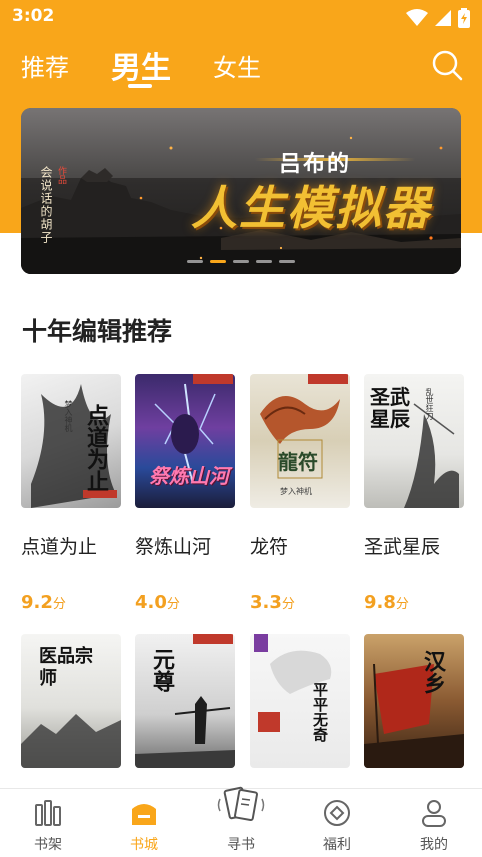 Image resolution: width=482 pixels, height=857 pixels. Describe the element at coordinates (380, 602) in the screenshot. I see `score-value: 9.8` at that location.